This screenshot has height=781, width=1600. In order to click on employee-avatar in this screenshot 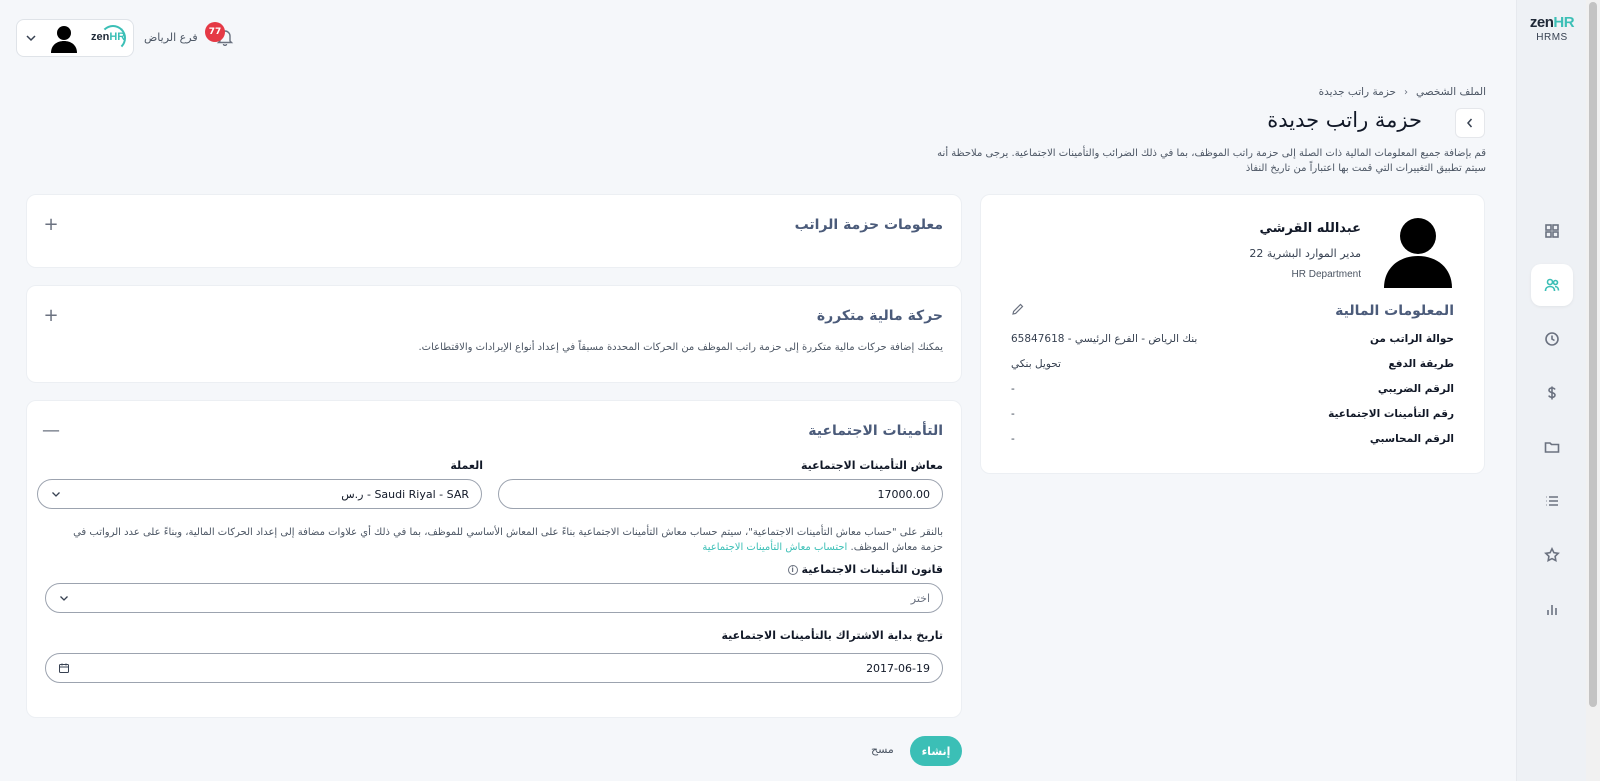, I will do `click(1418, 253)`.